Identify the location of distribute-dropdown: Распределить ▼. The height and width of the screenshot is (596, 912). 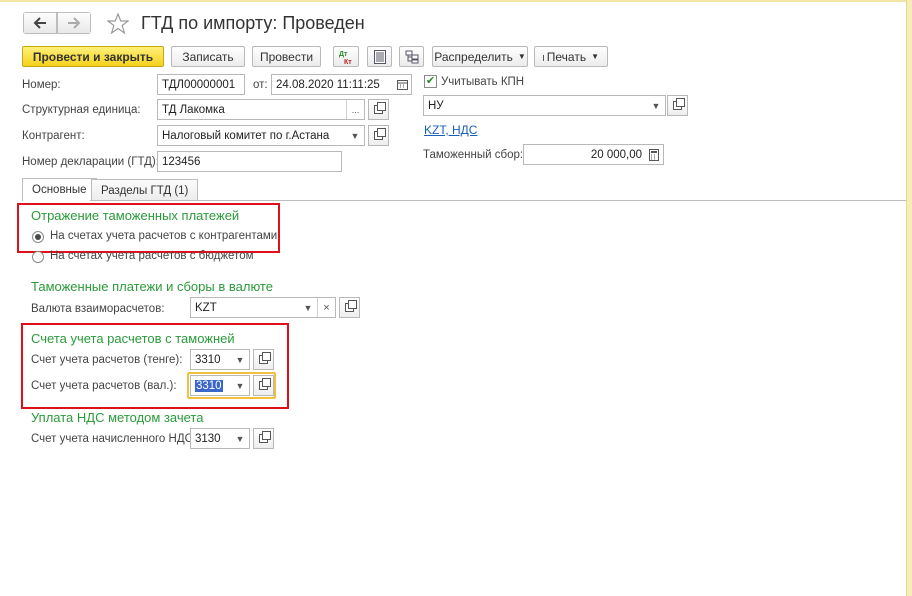
(480, 56).